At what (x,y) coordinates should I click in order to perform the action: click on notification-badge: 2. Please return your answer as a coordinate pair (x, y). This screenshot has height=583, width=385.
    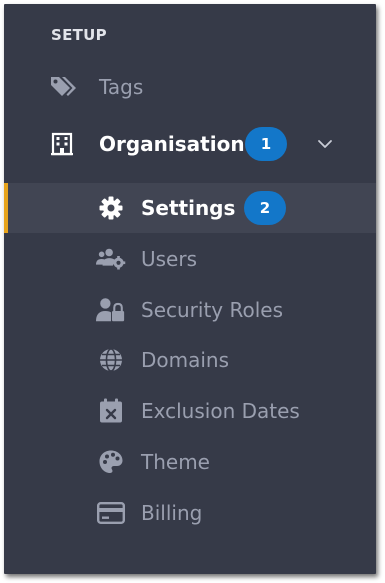
    Looking at the image, I should click on (265, 208).